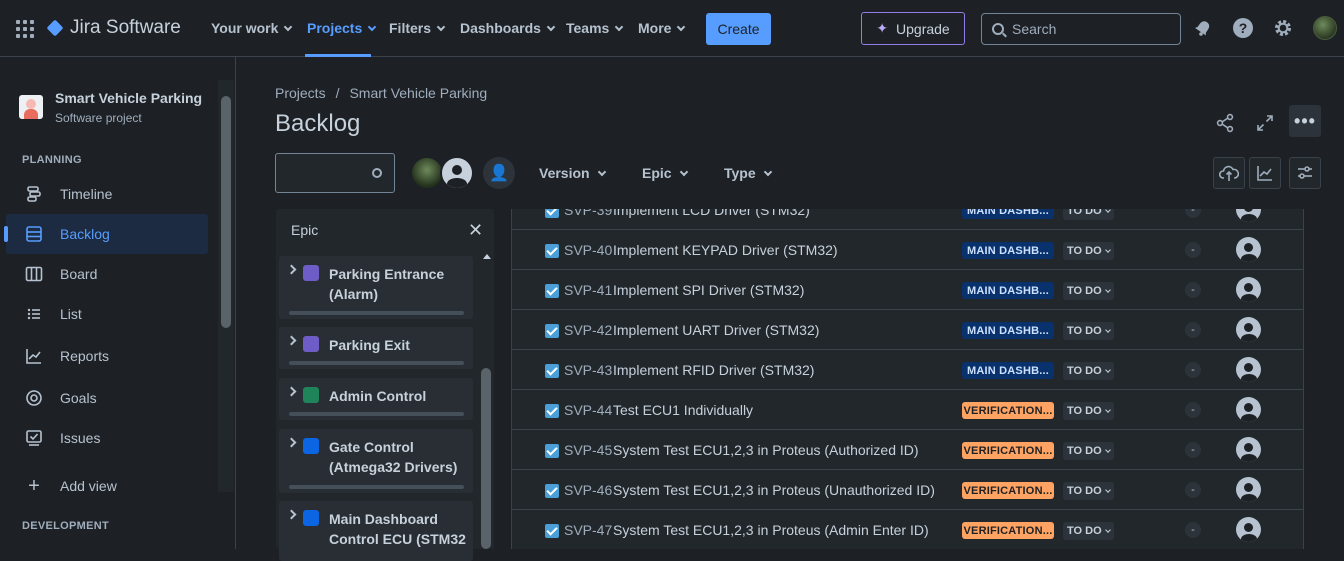 Image resolution: width=1344 pixels, height=561 pixels. Describe the element at coordinates (418, 93) in the screenshot. I see `breadcrumb-project: Smart Vehicle Parking` at that location.